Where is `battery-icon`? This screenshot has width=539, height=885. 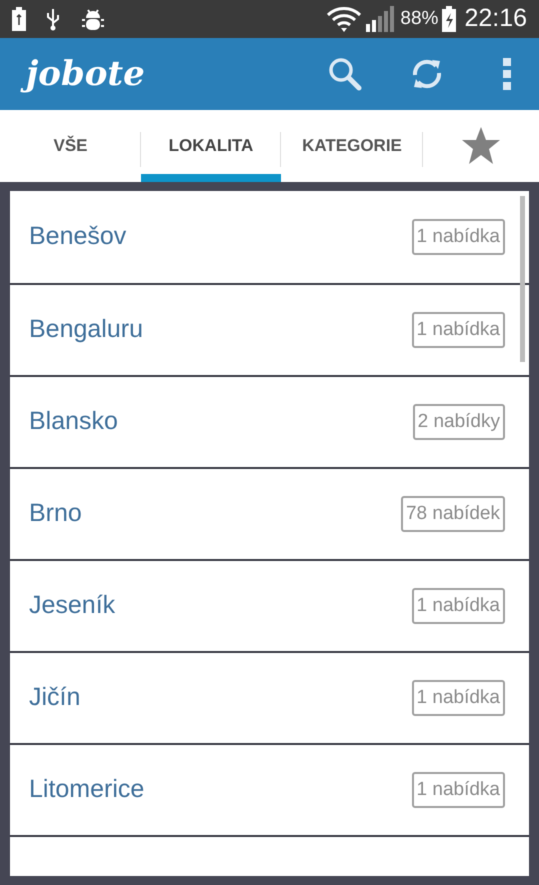 battery-icon is located at coordinates (19, 19).